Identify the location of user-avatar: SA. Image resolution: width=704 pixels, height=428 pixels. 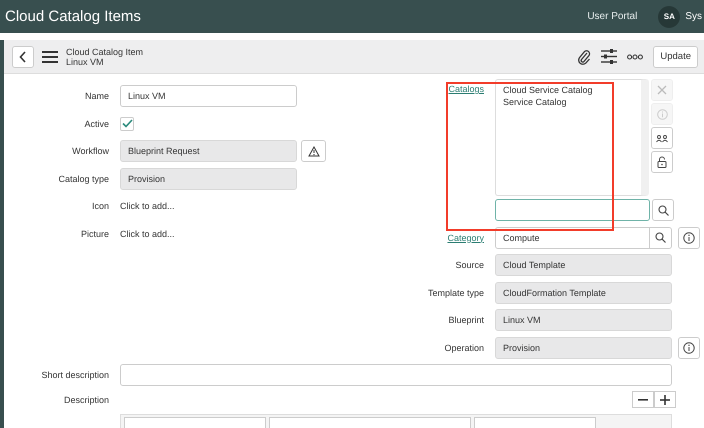
(669, 17).